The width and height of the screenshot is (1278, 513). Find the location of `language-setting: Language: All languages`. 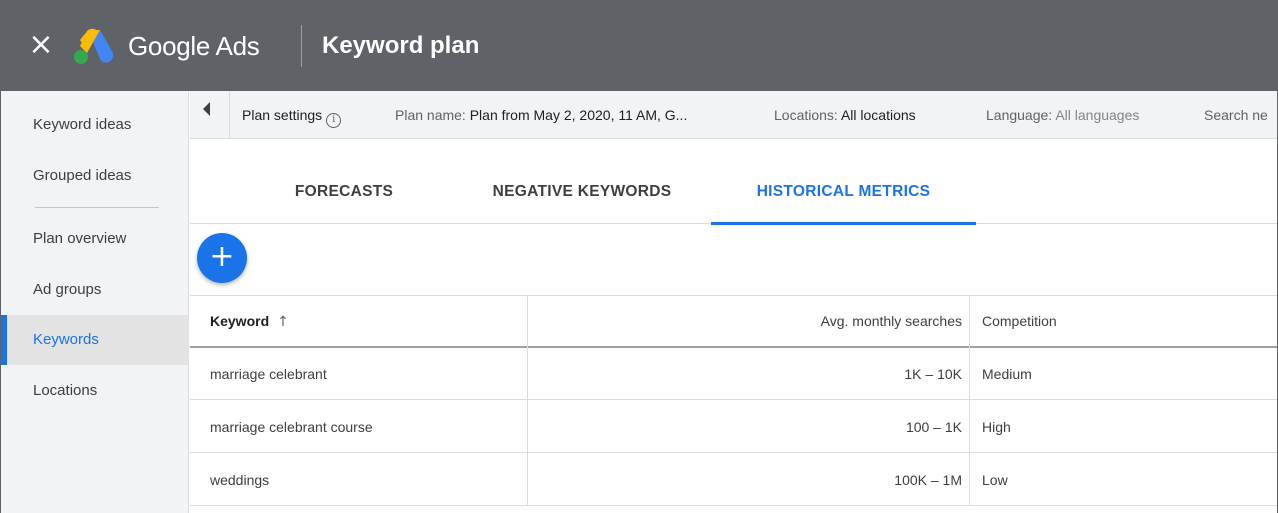

language-setting: Language: All languages is located at coordinates (1062, 115).